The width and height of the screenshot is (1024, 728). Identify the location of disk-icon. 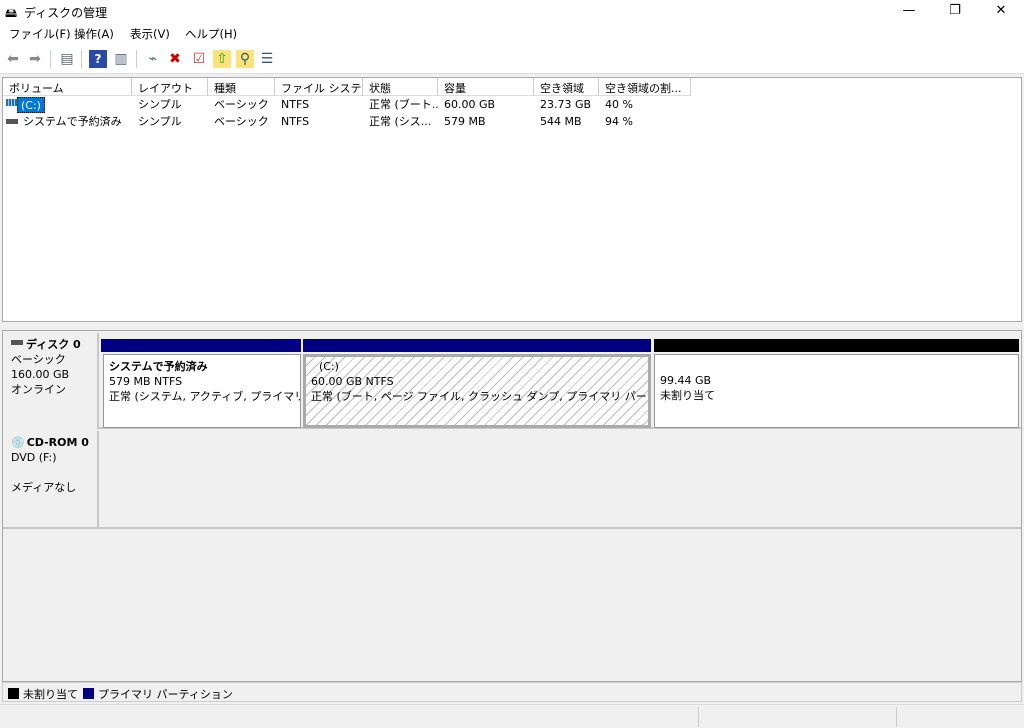
(17, 342).